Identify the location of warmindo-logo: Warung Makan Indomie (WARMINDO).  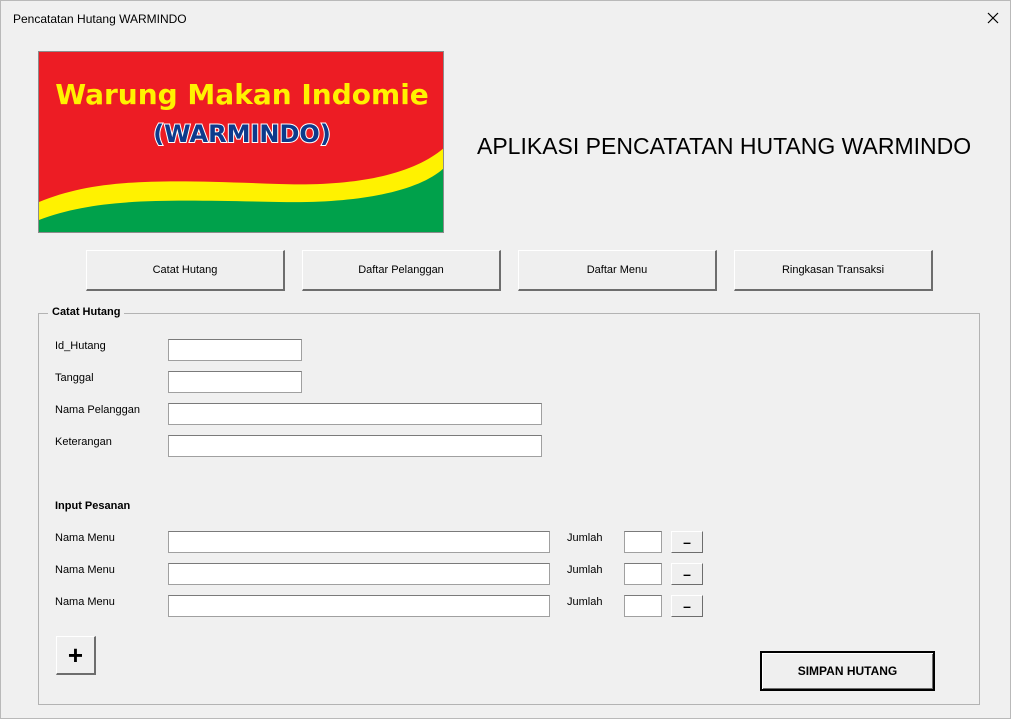
(241, 142).